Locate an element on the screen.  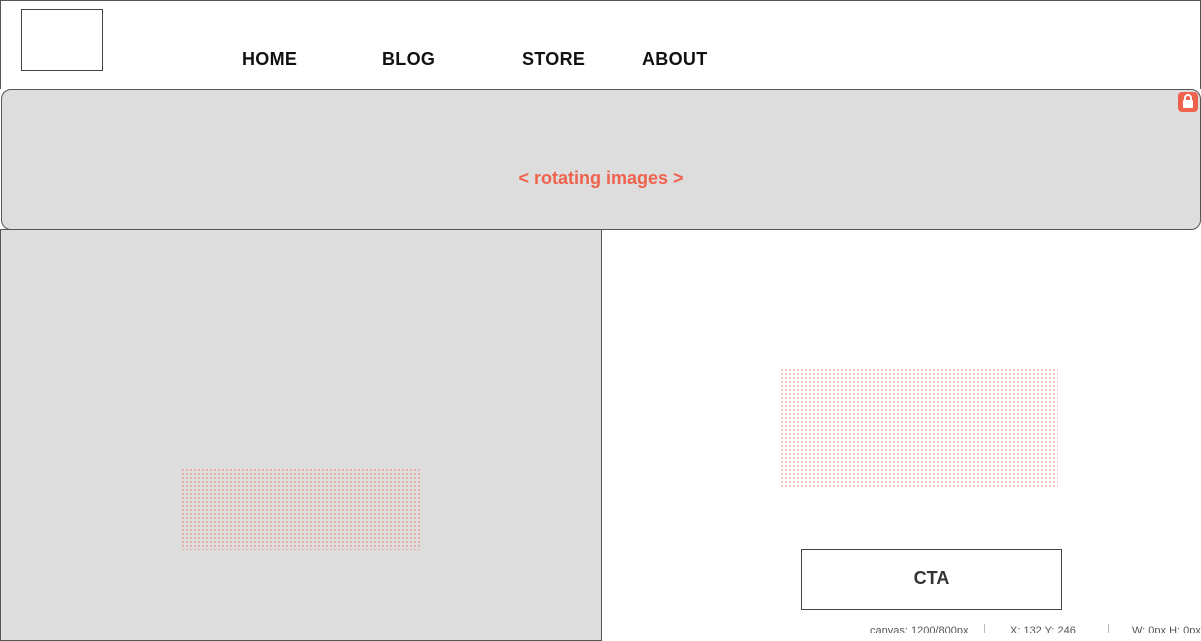
lock-icon is located at coordinates (1188, 102).